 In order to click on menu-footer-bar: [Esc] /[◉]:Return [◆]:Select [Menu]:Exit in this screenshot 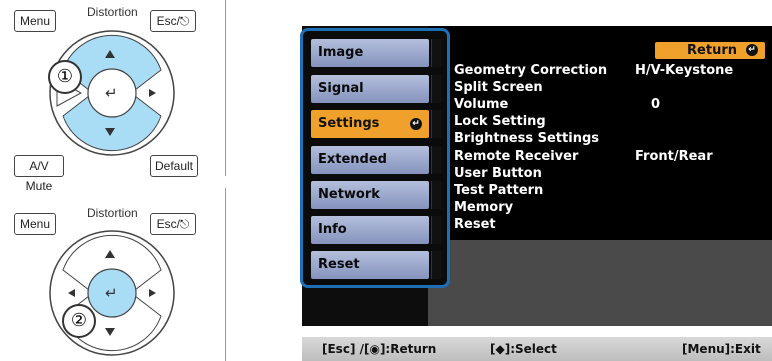, I will do `click(537, 349)`.